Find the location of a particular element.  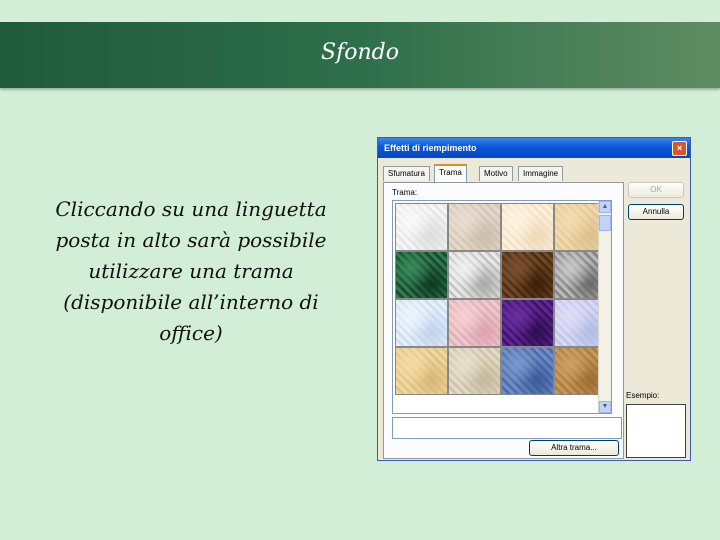

scroll-down-icon: ▼ is located at coordinates (605, 407).